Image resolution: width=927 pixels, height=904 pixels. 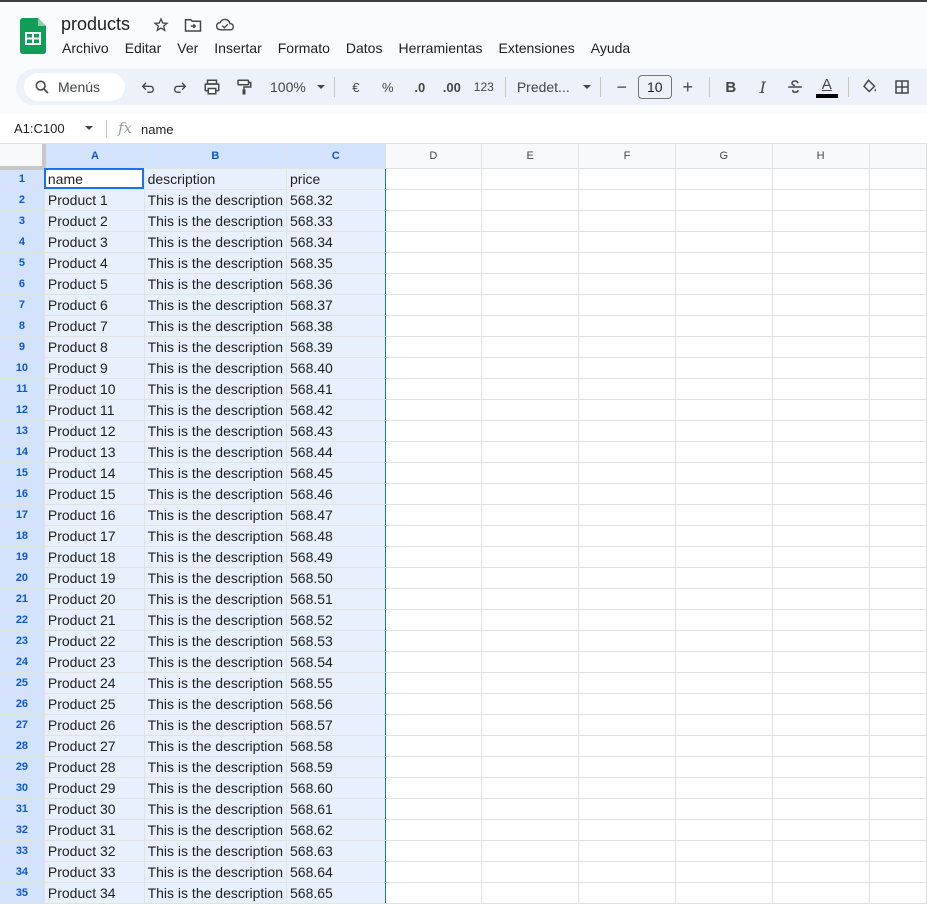 What do you see at coordinates (364, 48) in the screenshot?
I see `menu-datos: Datos` at bounding box center [364, 48].